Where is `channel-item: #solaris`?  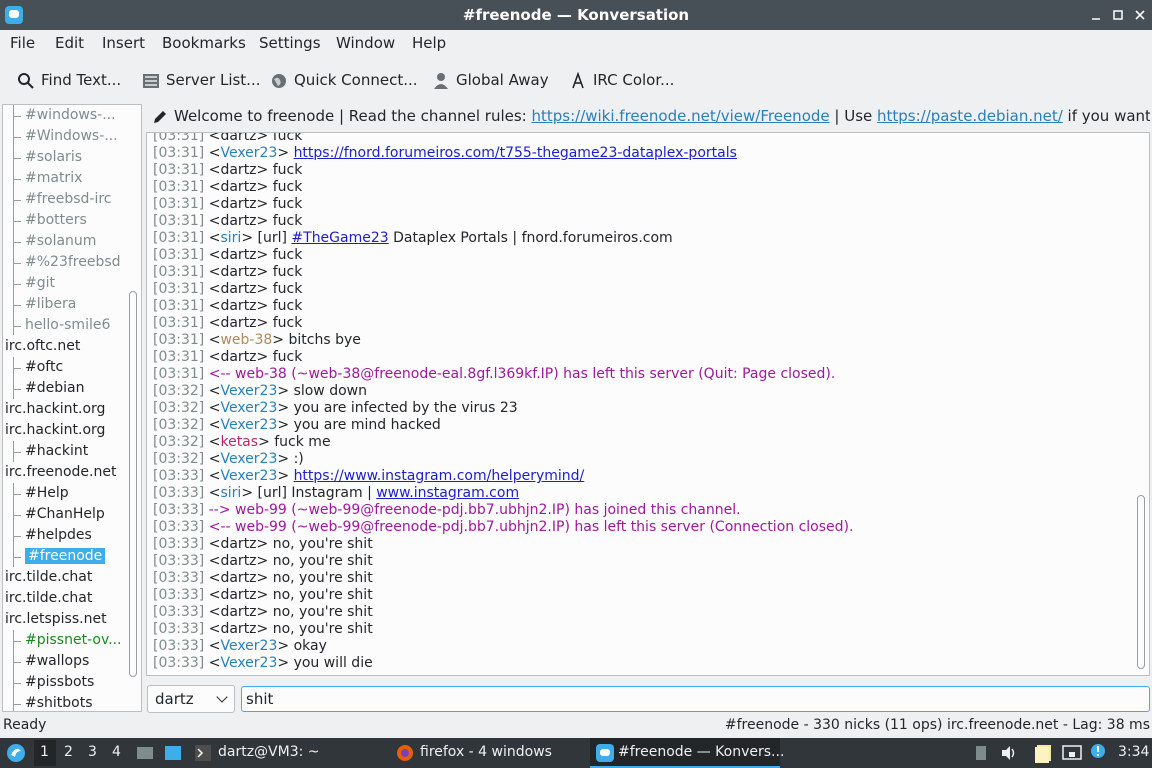
channel-item: #solaris is located at coordinates (53, 157).